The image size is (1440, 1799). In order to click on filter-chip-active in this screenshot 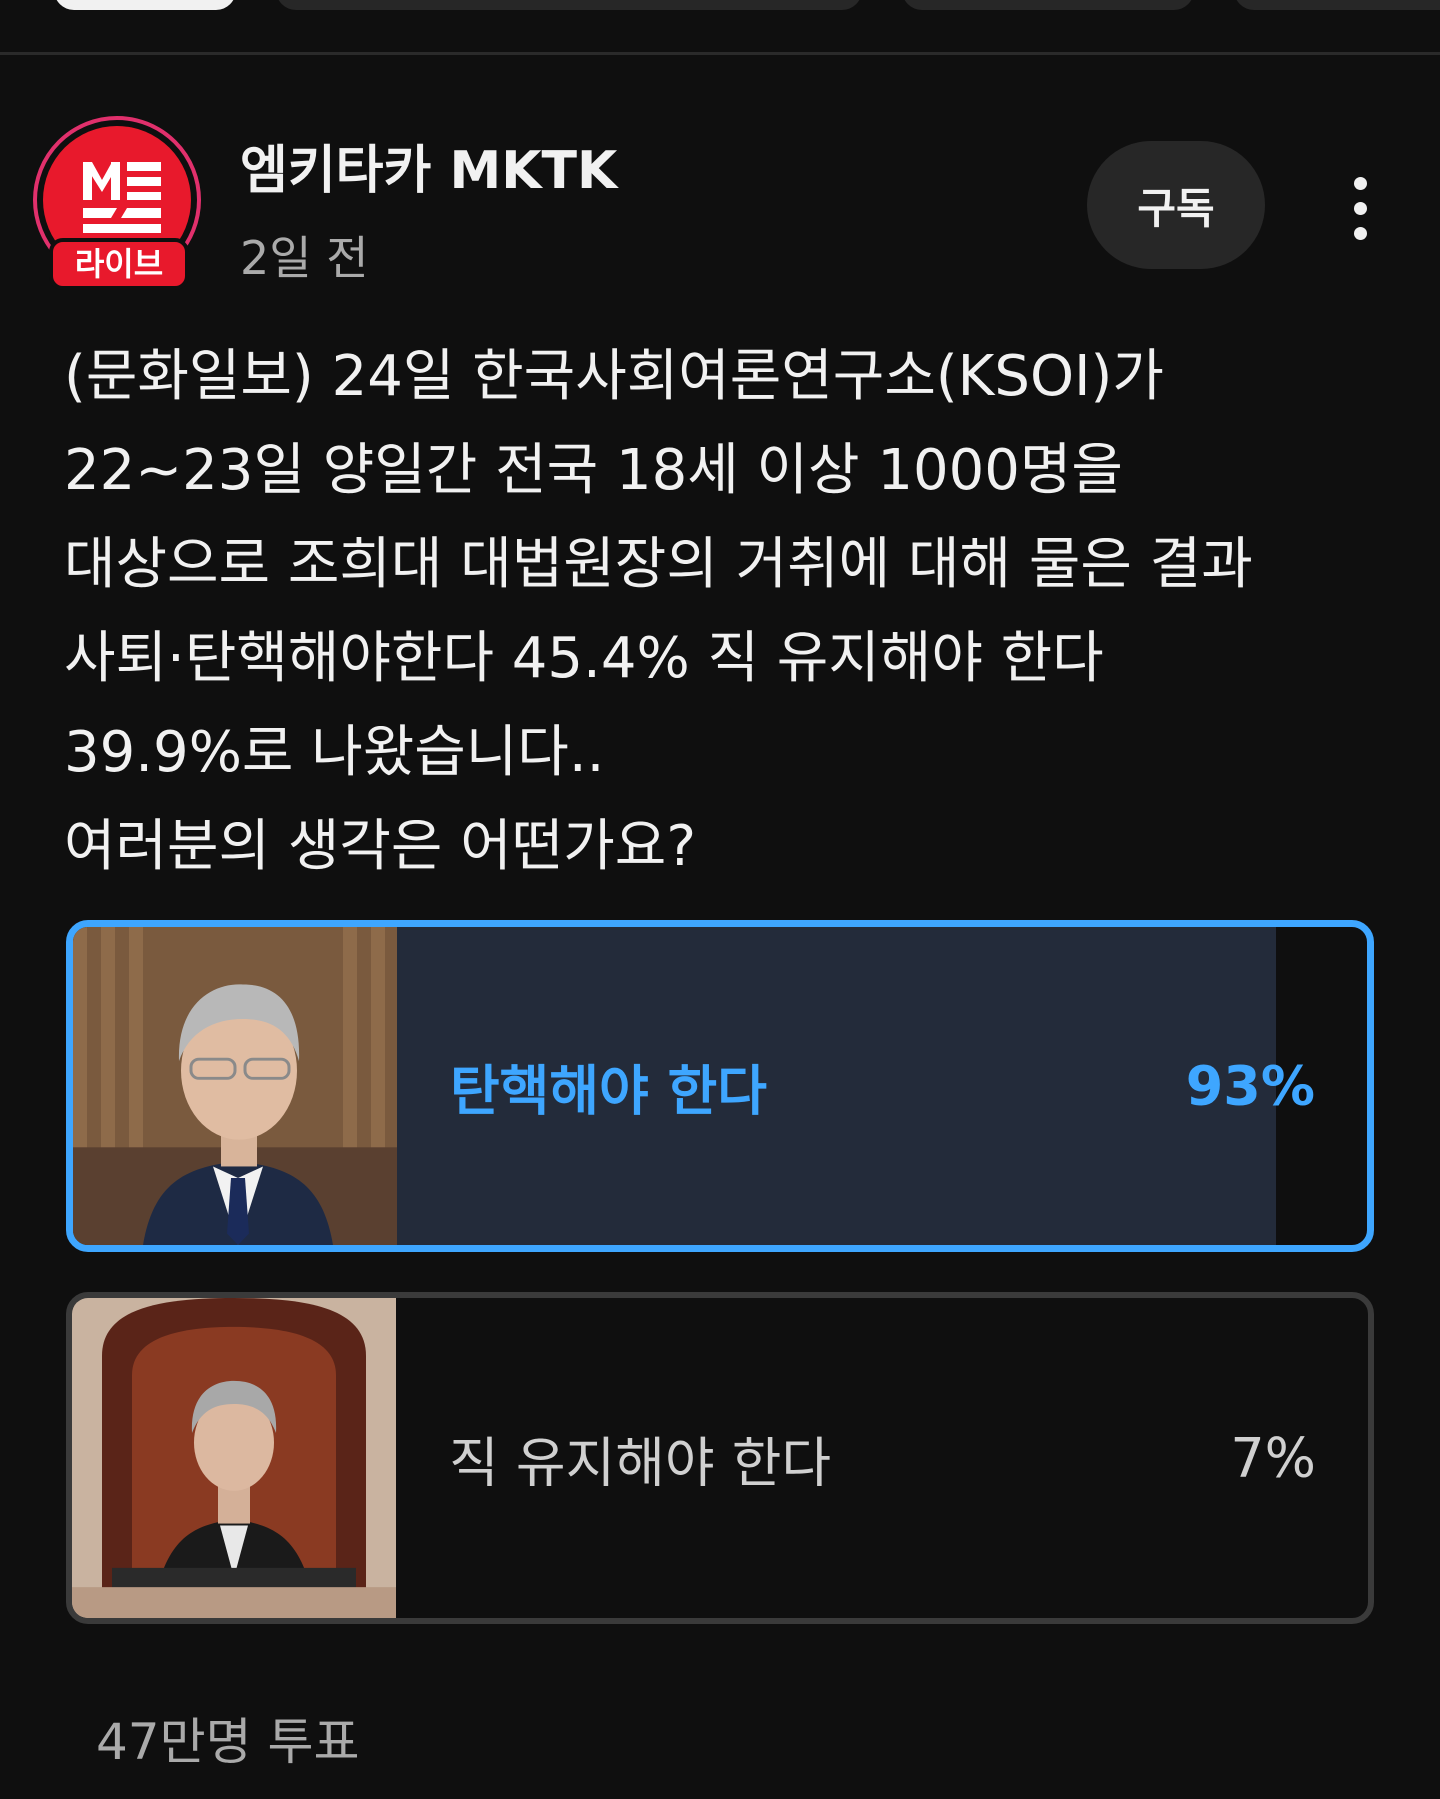, I will do `click(145, 5)`.